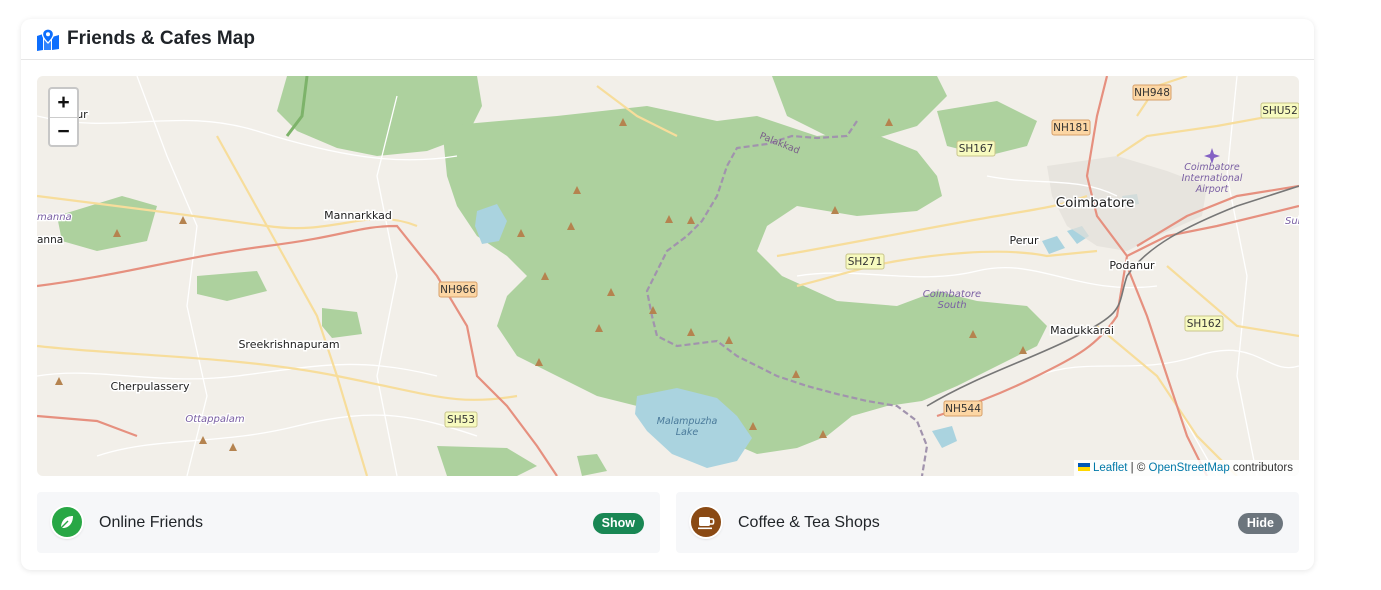 This screenshot has width=1381, height=590. I want to click on map-marked-icon, so click(48, 40).